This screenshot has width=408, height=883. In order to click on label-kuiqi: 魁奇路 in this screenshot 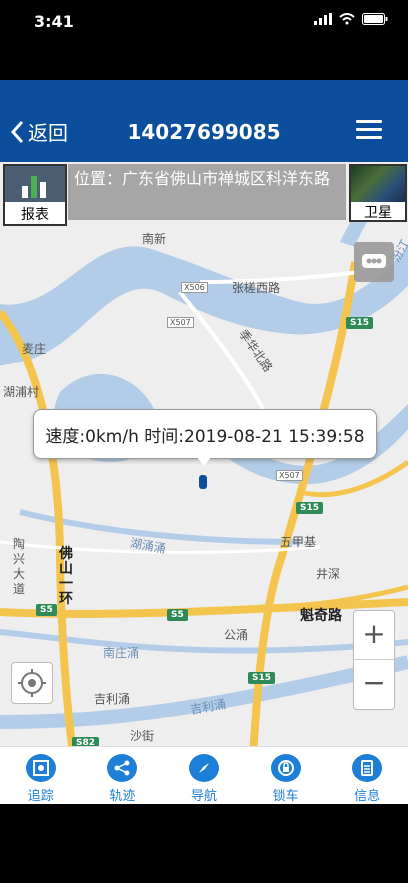, I will do `click(321, 616)`.